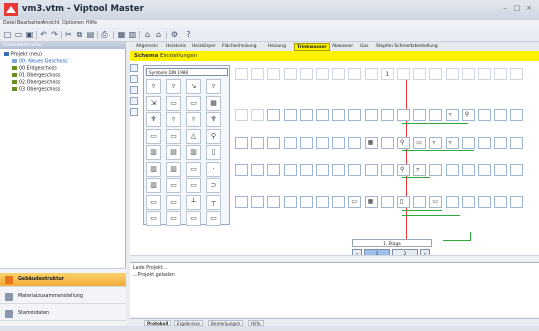 This screenshot has width=539, height=331. What do you see at coordinates (43, 34) in the screenshot?
I see `undo-icon: ↶` at bounding box center [43, 34].